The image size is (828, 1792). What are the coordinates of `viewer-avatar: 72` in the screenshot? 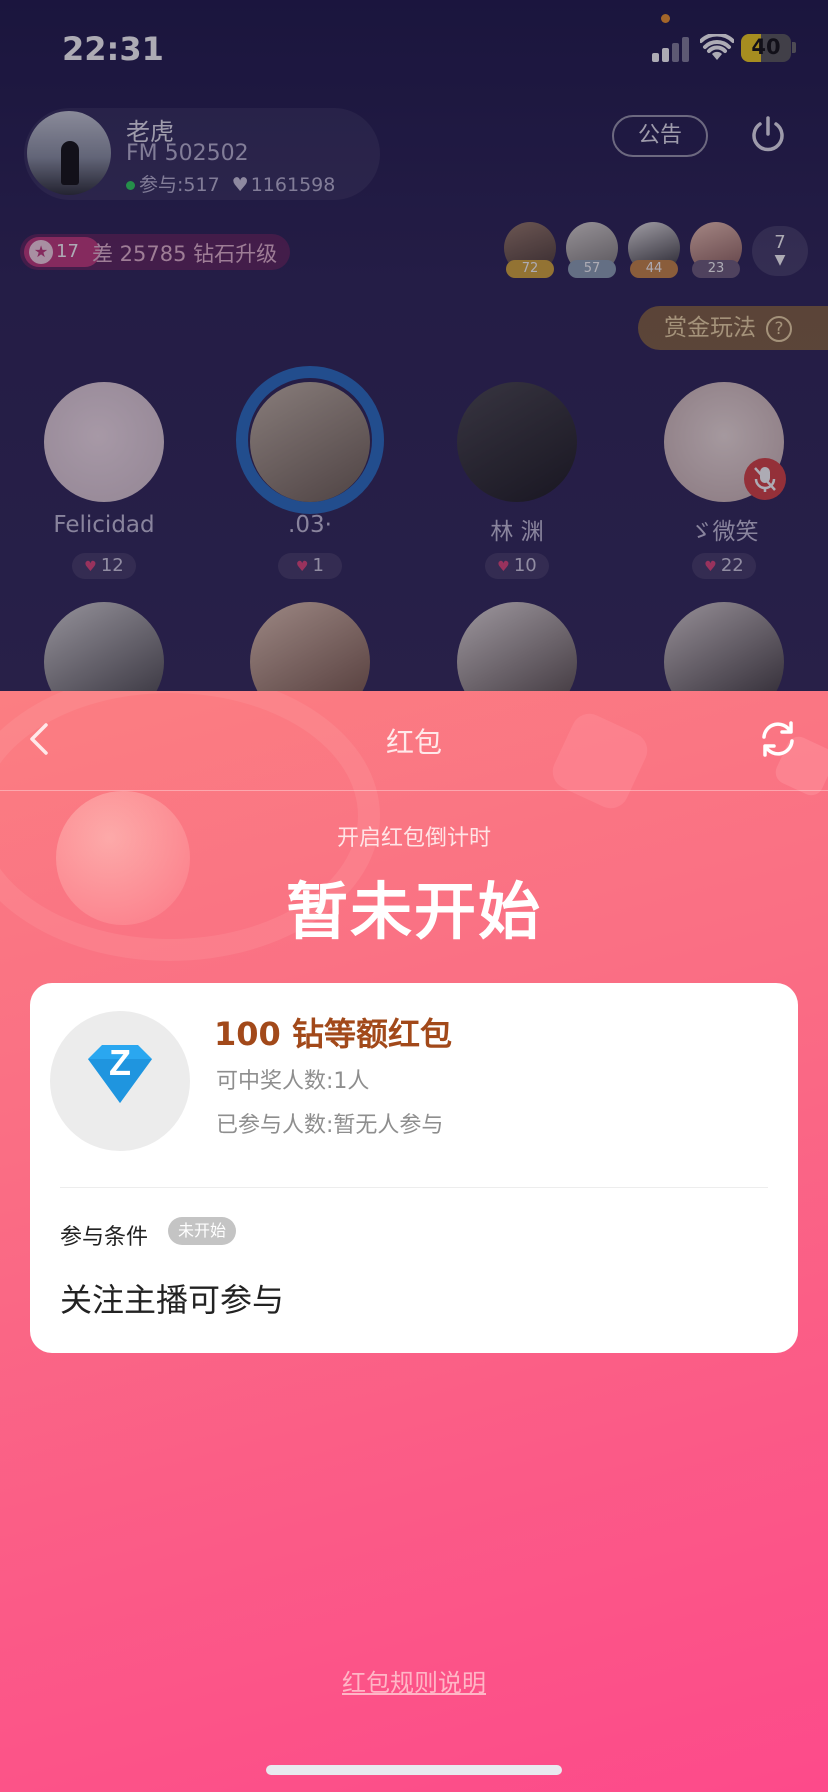 It's located at (530, 250).